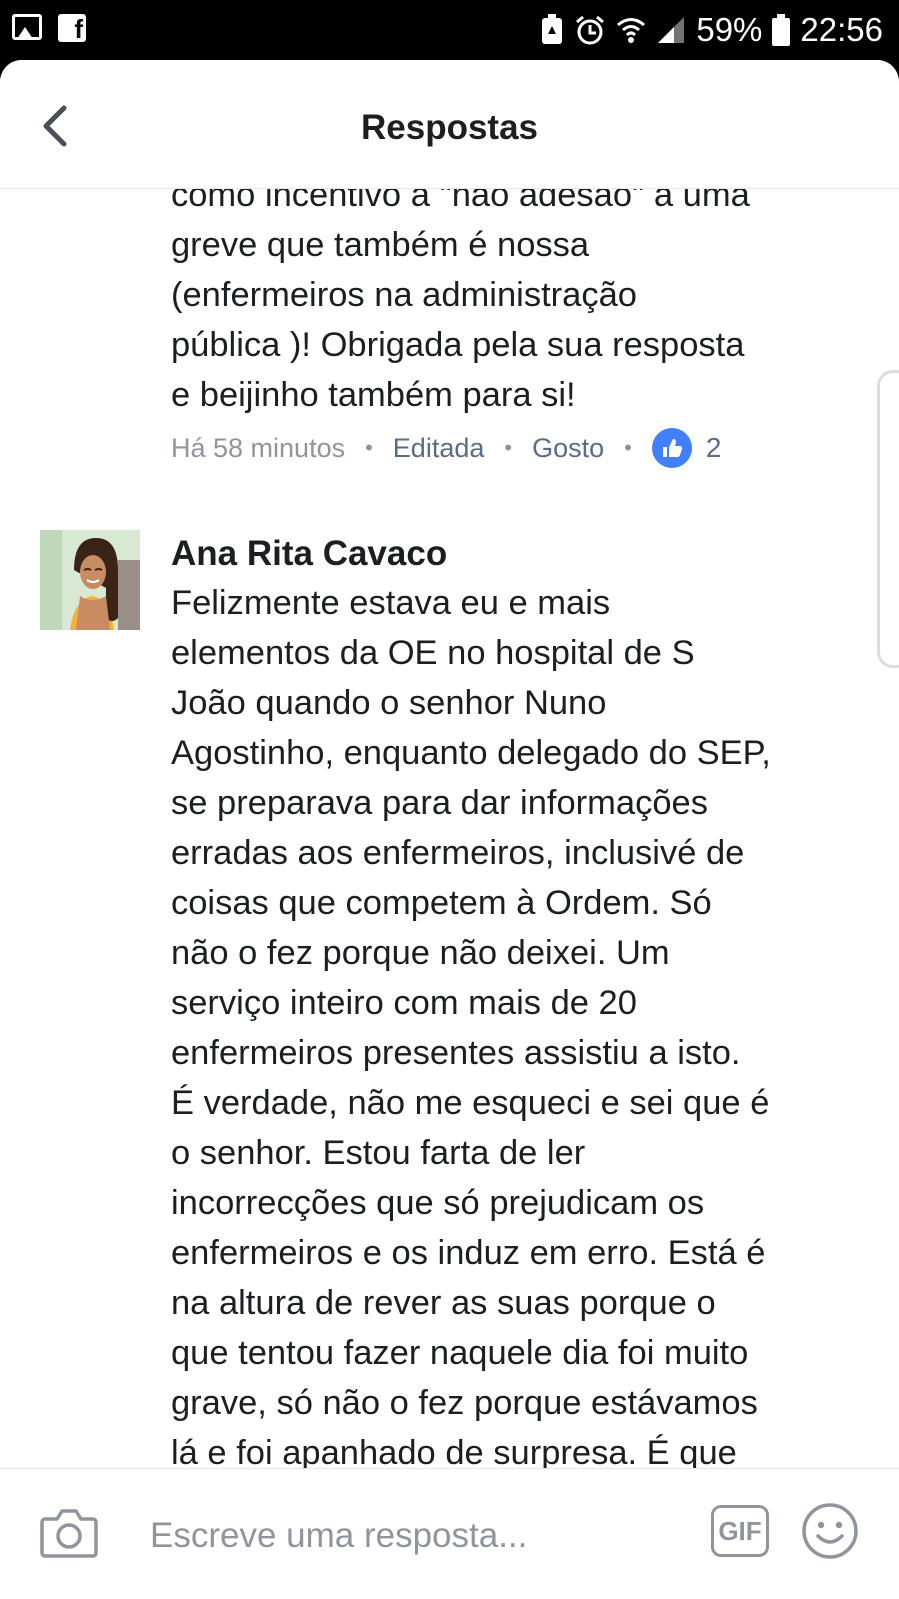 This screenshot has height=1599, width=899. I want to click on reply-composer: GIF, so click(449, 1533).